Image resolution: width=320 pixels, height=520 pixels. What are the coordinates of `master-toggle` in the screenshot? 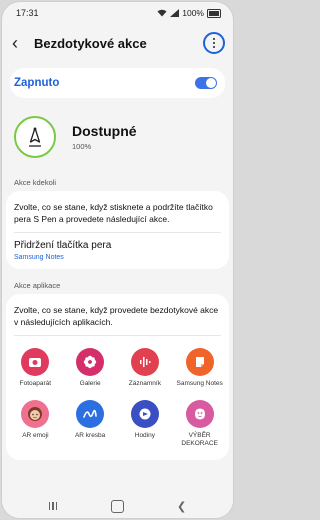 It's located at (206, 83).